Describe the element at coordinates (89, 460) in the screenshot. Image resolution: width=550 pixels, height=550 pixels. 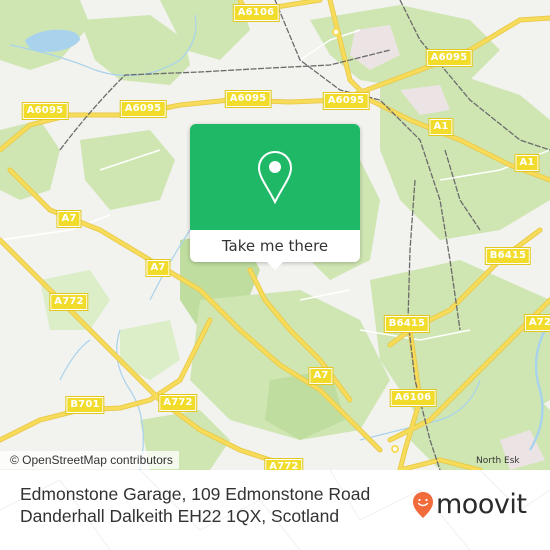
I see `map-attribution: © OpenStreetMap contributors` at that location.